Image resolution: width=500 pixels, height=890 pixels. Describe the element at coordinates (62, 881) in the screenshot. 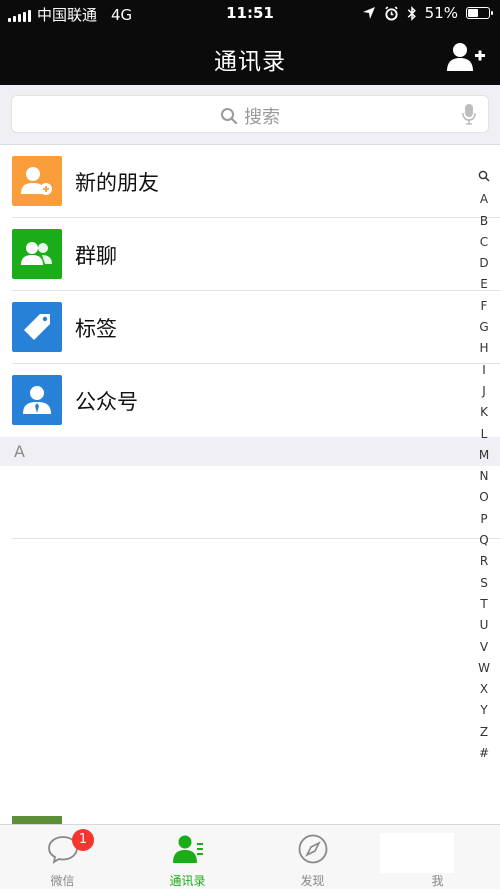

I see `tab-label: 微信` at that location.